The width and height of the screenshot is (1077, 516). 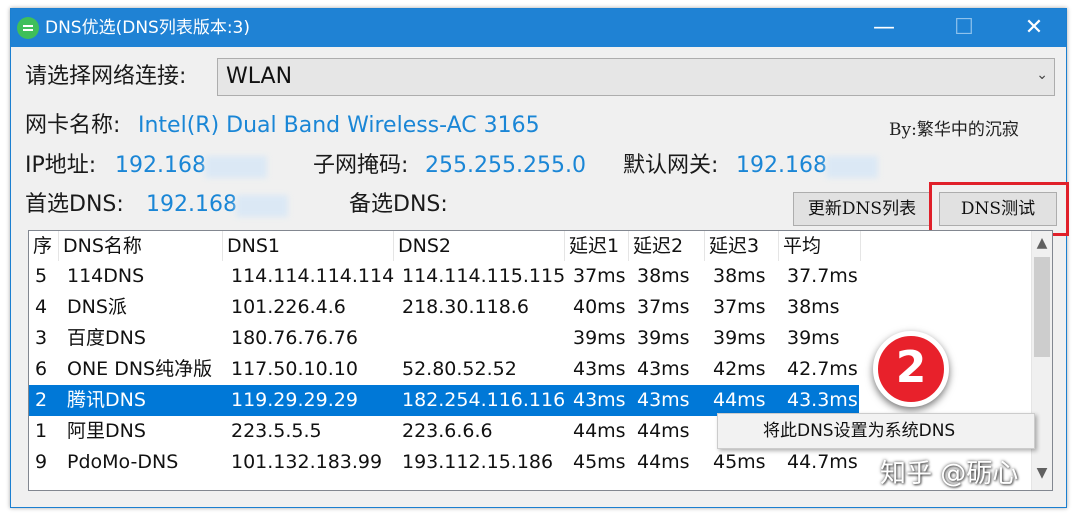 What do you see at coordinates (313, 276) in the screenshot?
I see `cell-dns1: 114.114.114.114` at bounding box center [313, 276].